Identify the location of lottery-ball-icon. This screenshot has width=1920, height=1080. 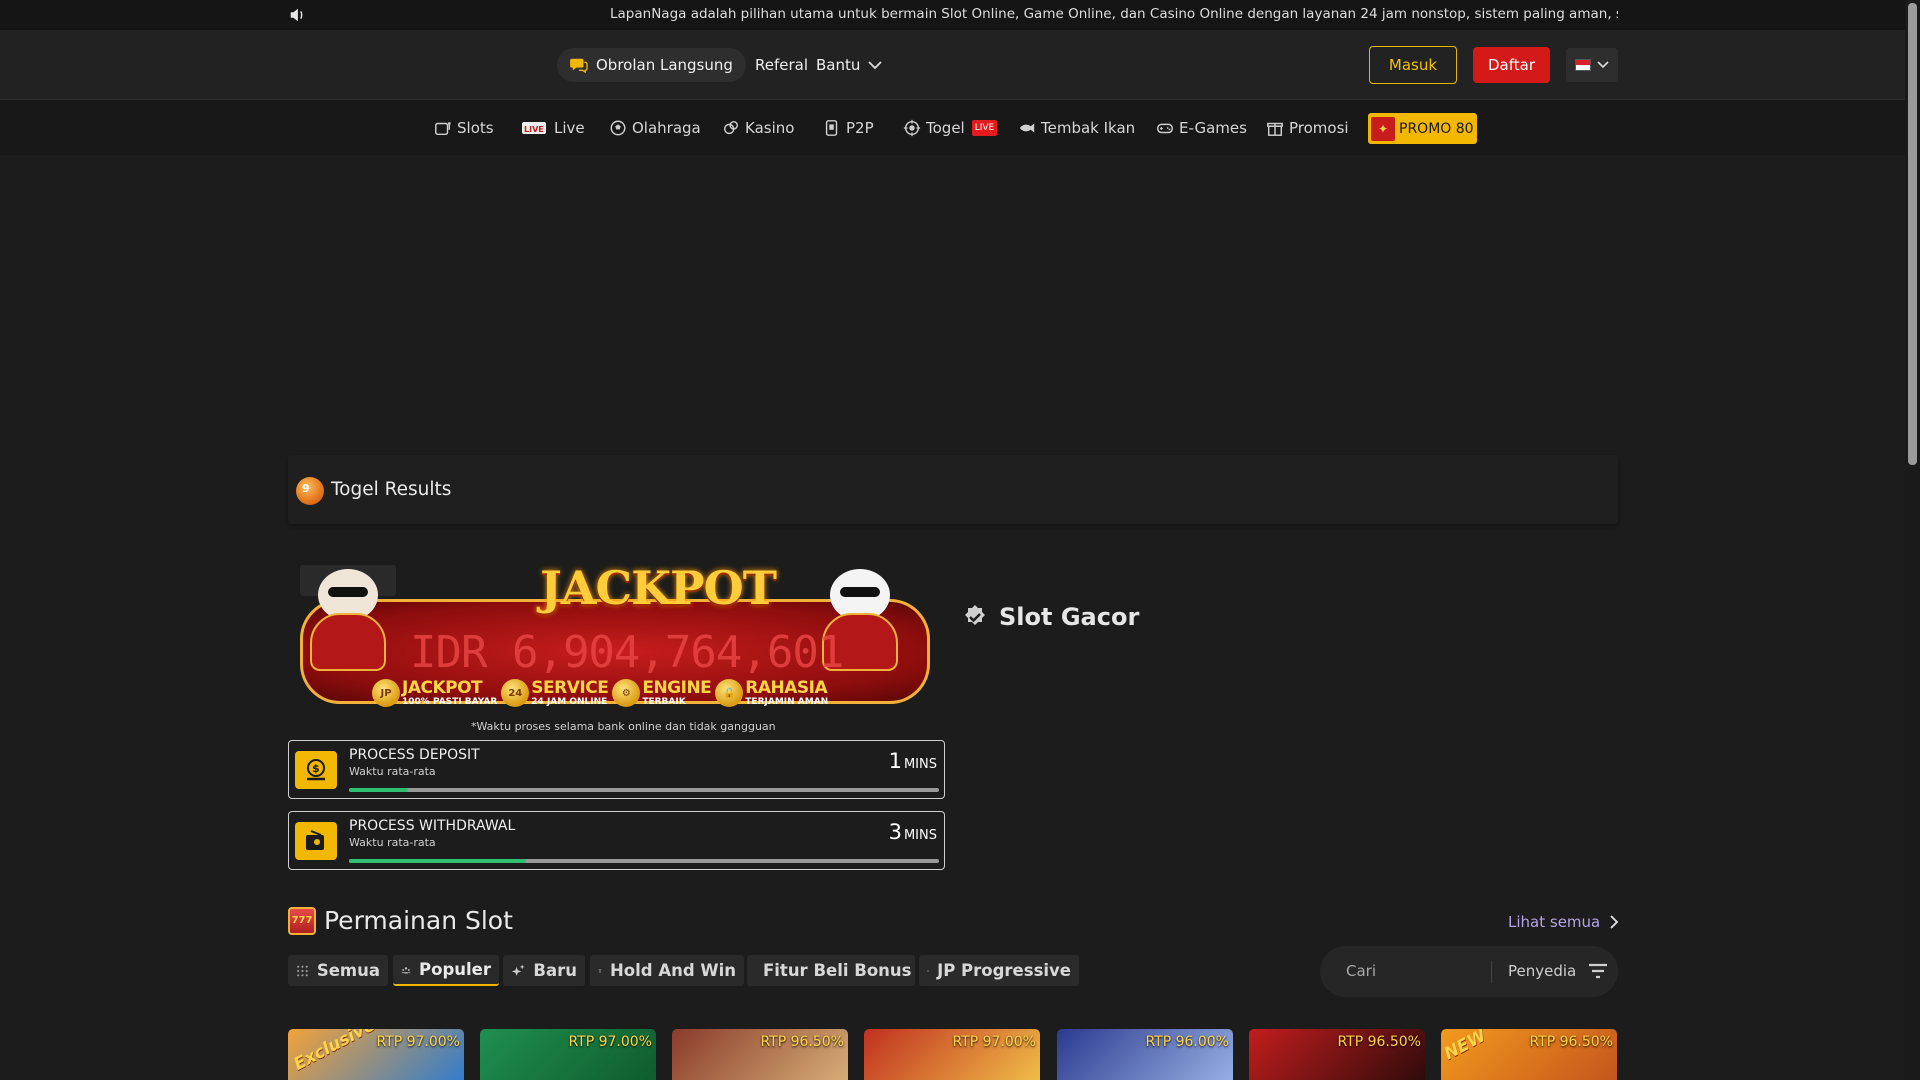
(310, 491).